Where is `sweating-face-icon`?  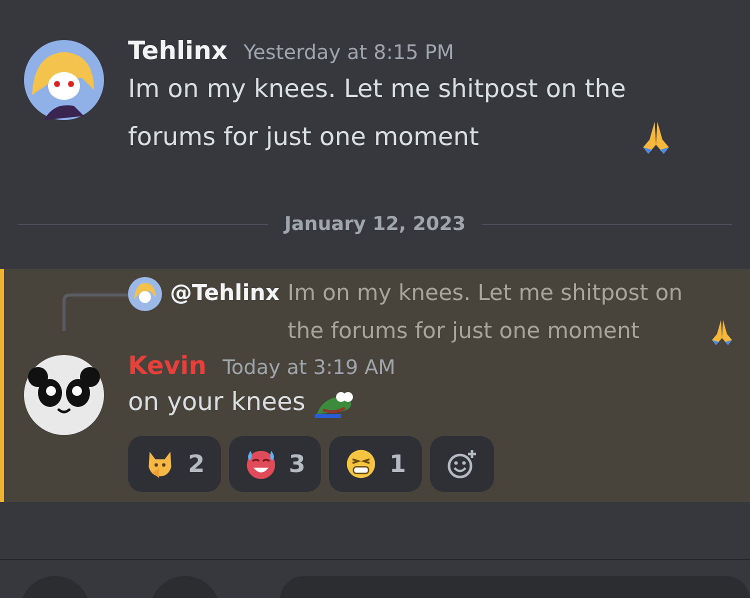
sweating-face-icon is located at coordinates (260, 464).